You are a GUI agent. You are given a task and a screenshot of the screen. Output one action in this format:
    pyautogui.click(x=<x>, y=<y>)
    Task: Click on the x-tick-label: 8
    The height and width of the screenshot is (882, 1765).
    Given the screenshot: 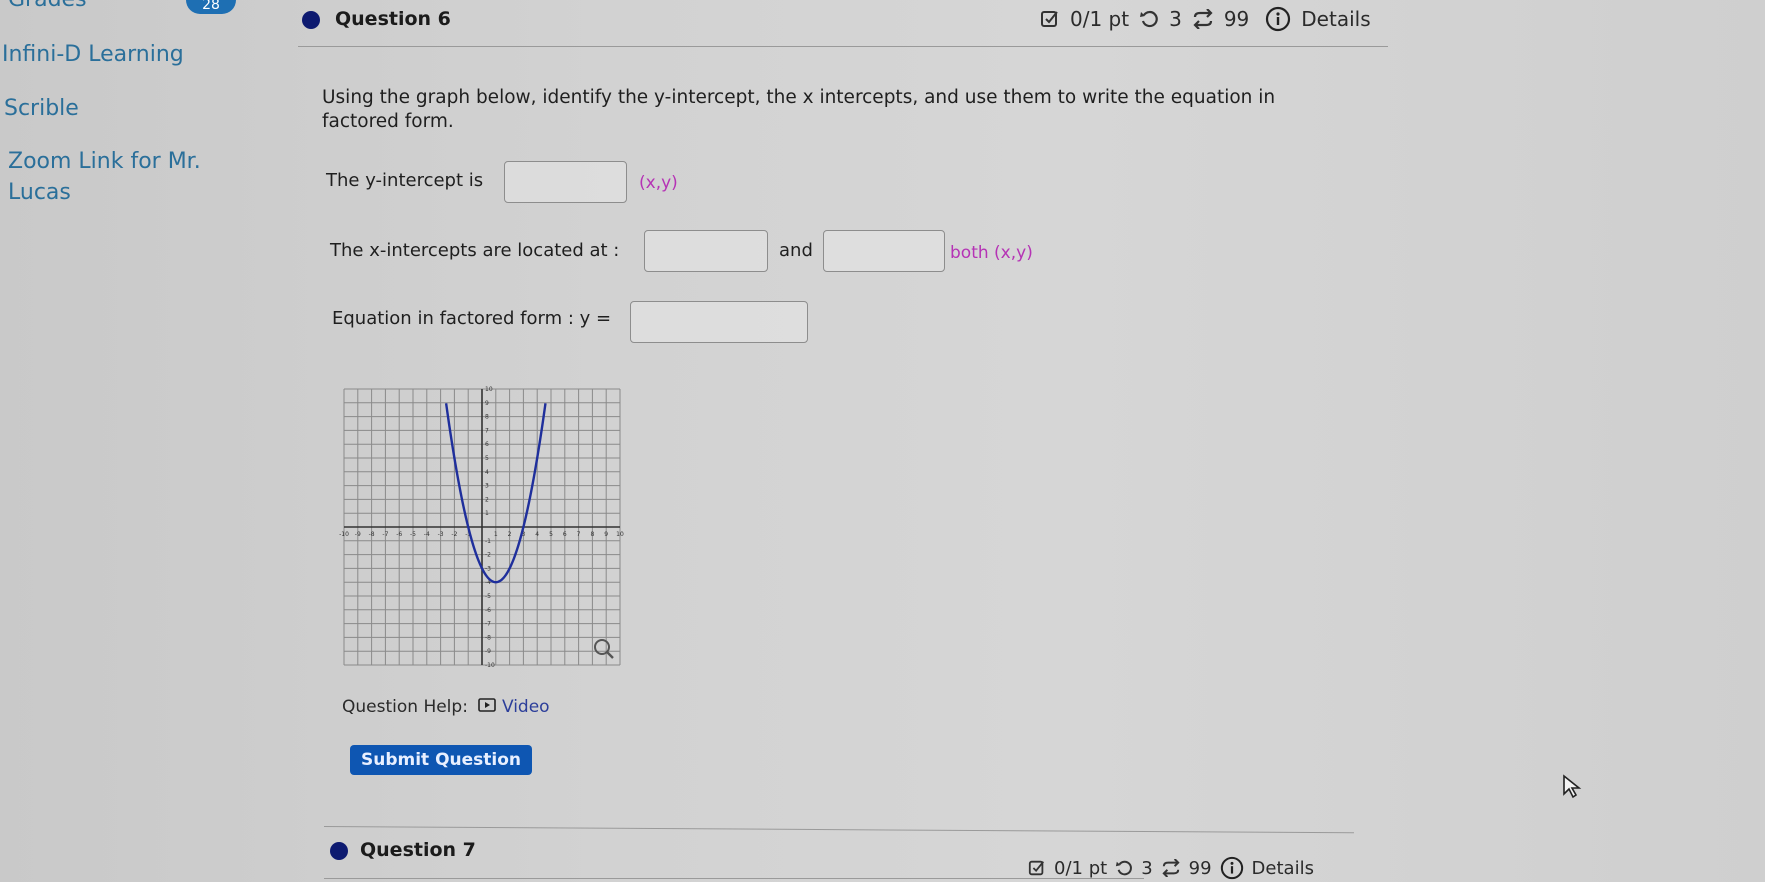 What is the action you would take?
    pyautogui.click(x=592, y=534)
    